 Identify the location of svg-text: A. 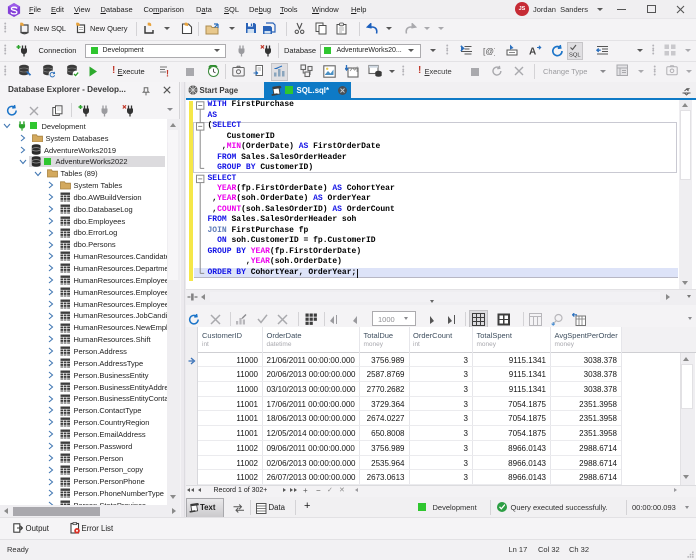
(532, 52).